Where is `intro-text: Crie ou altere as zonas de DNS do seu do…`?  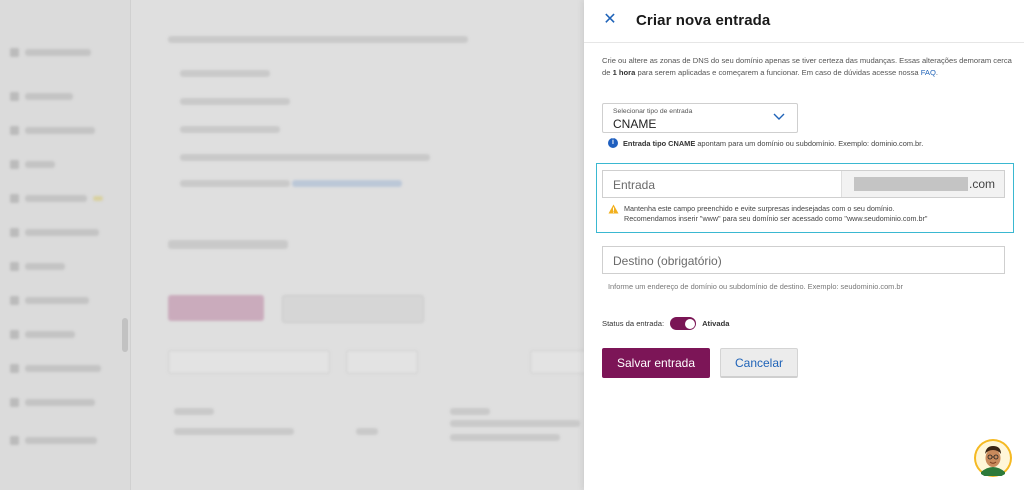 intro-text: Crie ou altere as zonas de DNS do seu do… is located at coordinates (812, 67).